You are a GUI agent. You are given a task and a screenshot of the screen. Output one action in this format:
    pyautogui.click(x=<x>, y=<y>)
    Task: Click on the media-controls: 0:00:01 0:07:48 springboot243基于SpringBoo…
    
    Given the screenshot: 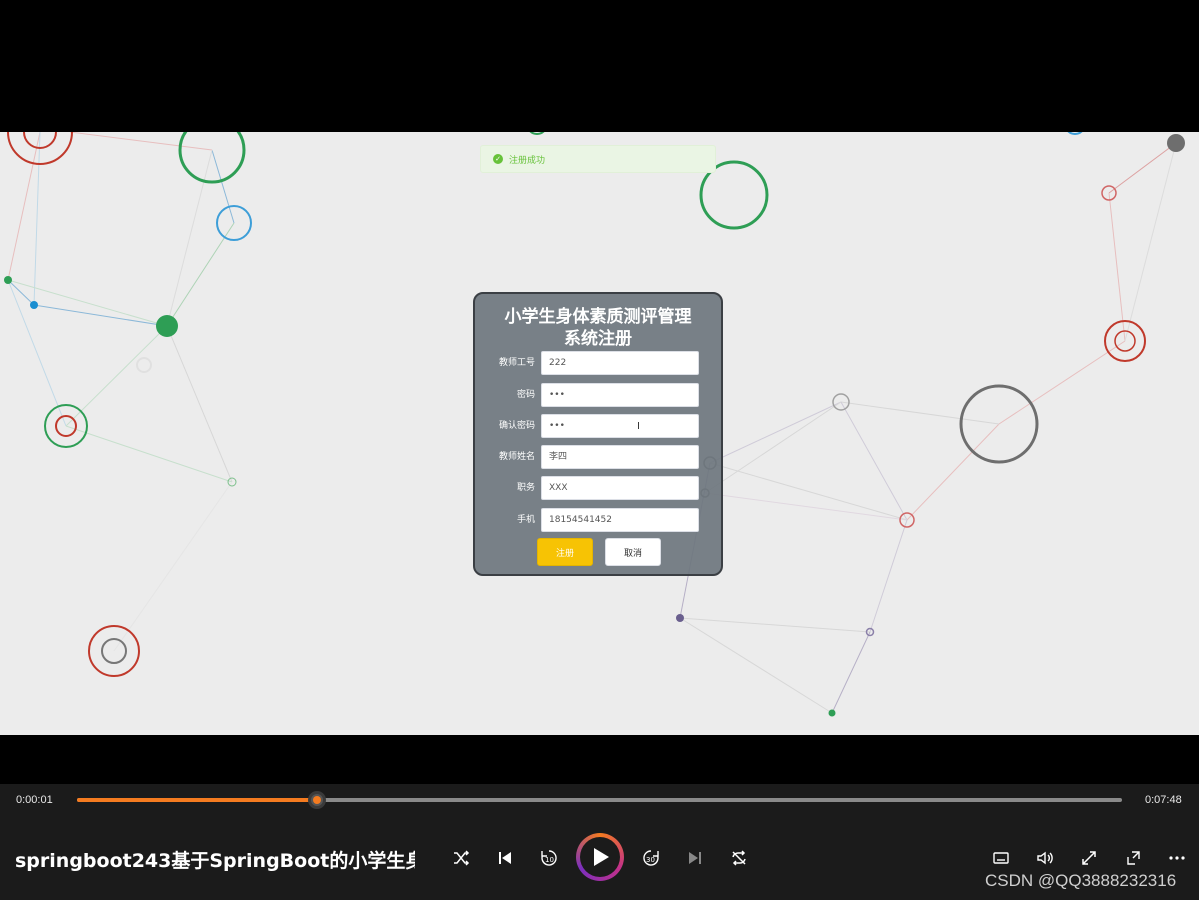 What is the action you would take?
    pyautogui.click(x=599, y=842)
    